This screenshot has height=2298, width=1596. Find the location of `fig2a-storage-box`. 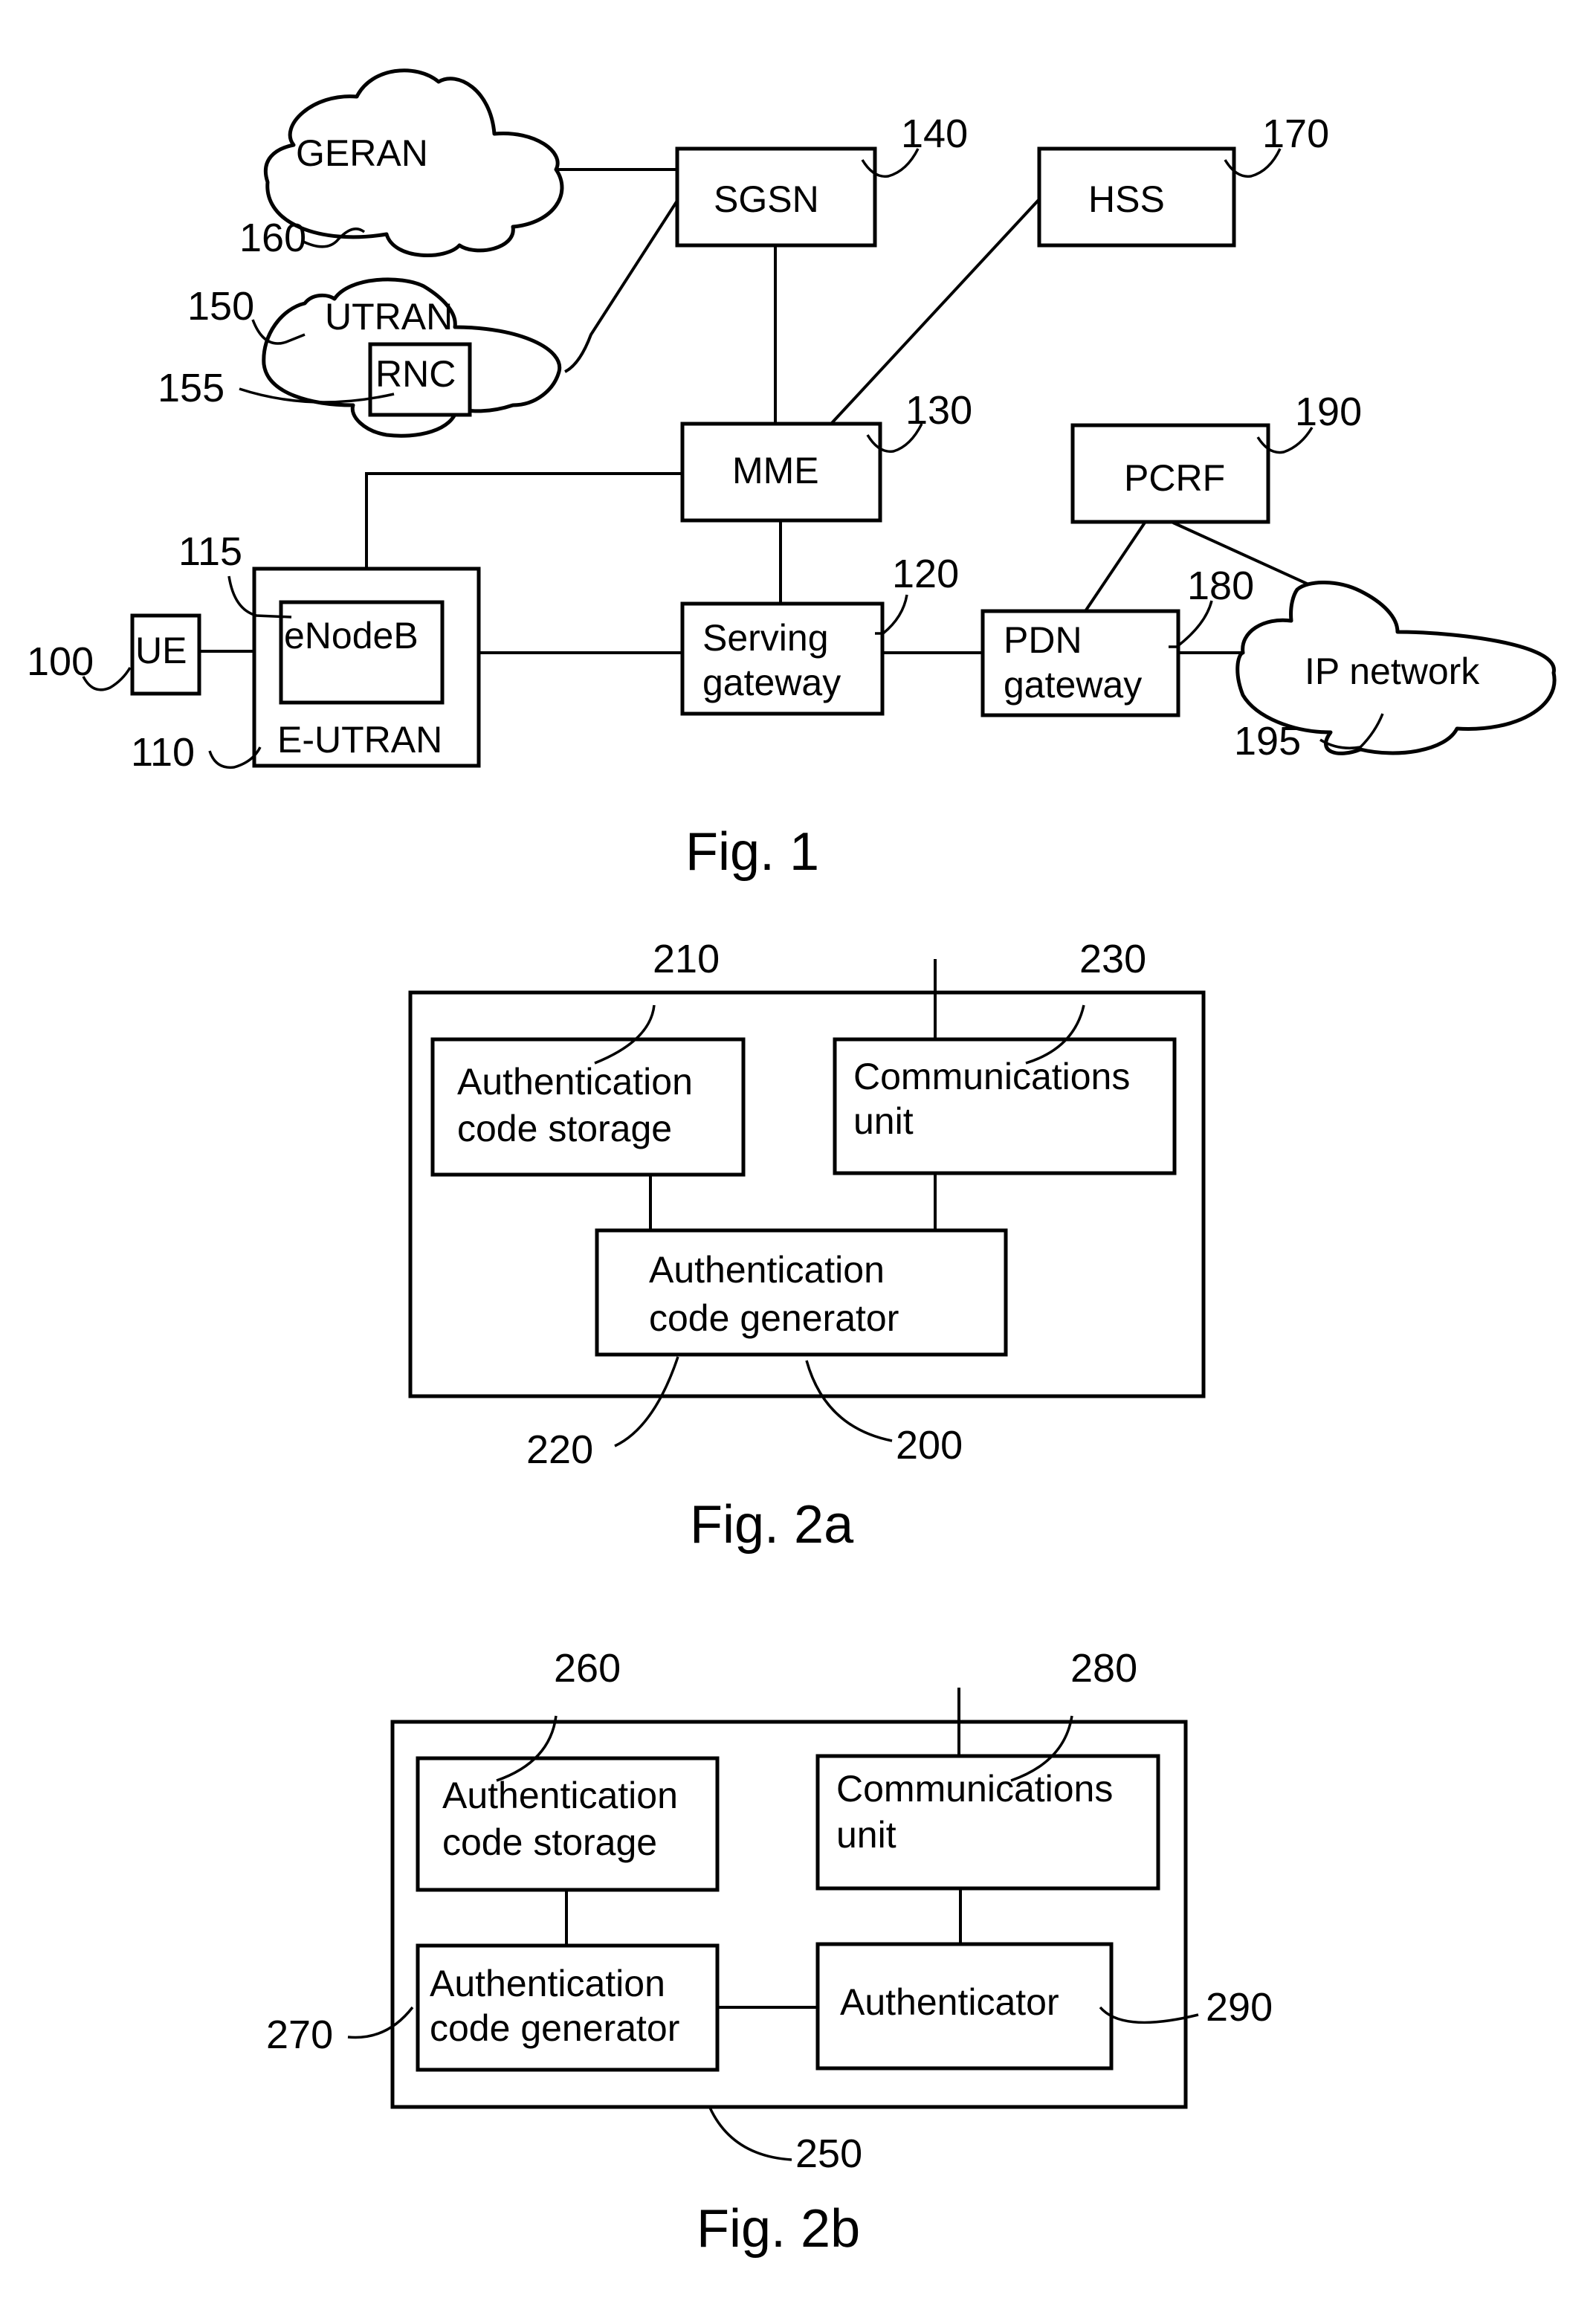

fig2a-storage-box is located at coordinates (588, 1107).